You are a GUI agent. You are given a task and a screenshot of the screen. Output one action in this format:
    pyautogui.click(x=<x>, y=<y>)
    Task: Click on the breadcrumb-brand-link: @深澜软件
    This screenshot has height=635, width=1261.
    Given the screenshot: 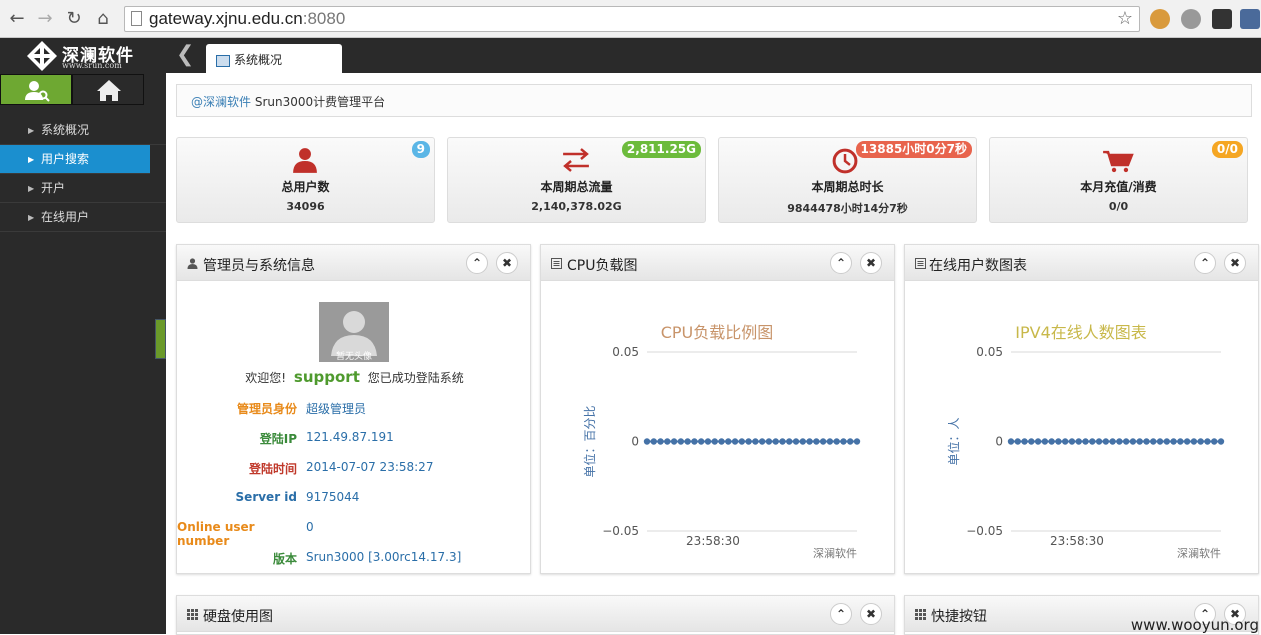 What is the action you would take?
    pyautogui.click(x=221, y=102)
    